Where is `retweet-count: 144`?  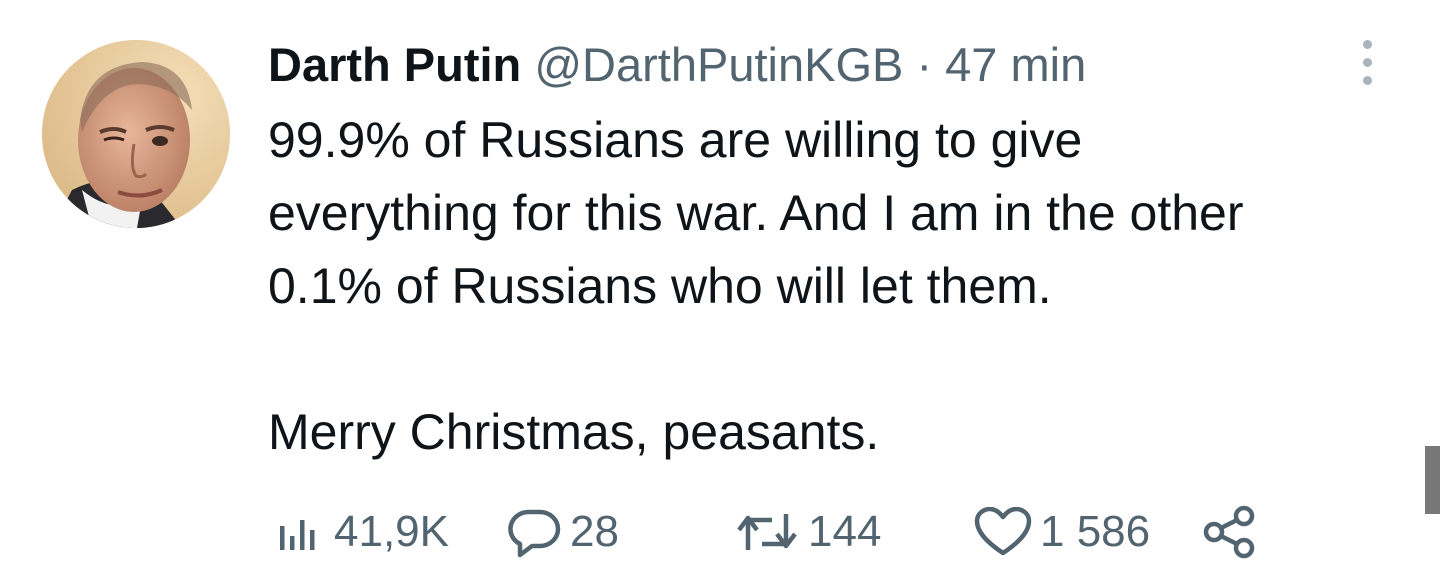
retweet-count: 144 is located at coordinates (845, 531).